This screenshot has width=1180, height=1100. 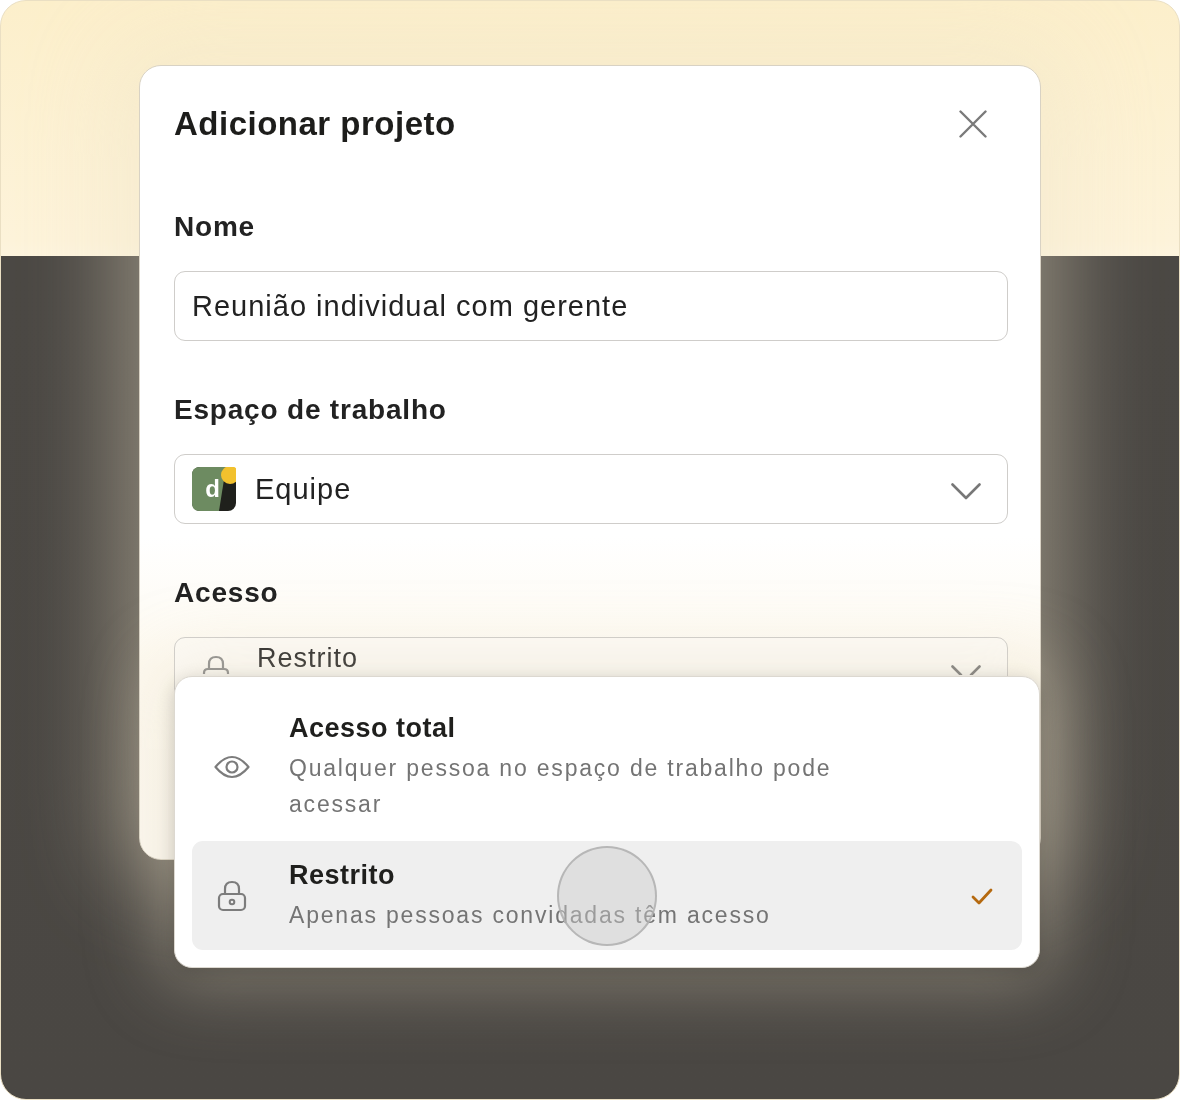 I want to click on workspace-select: d Equipe, so click(x=591, y=489).